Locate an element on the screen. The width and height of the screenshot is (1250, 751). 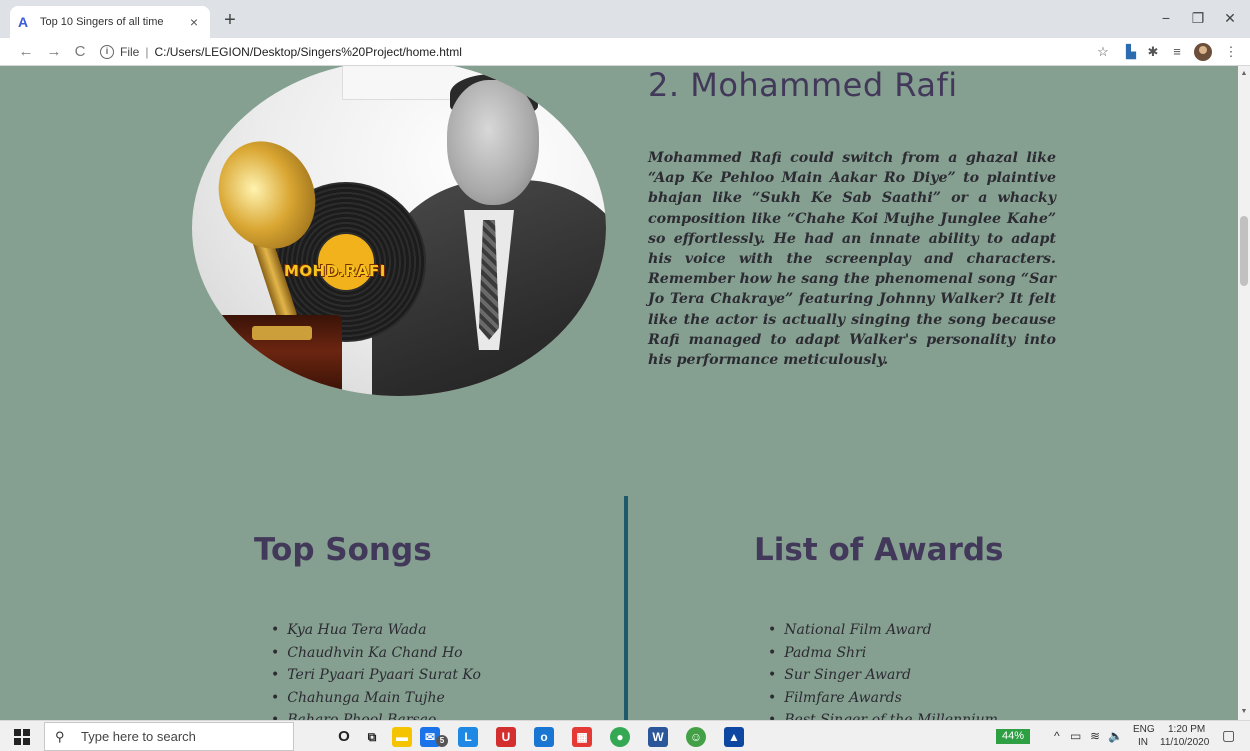
tab-close-icon: × is located at coordinates (194, 22).